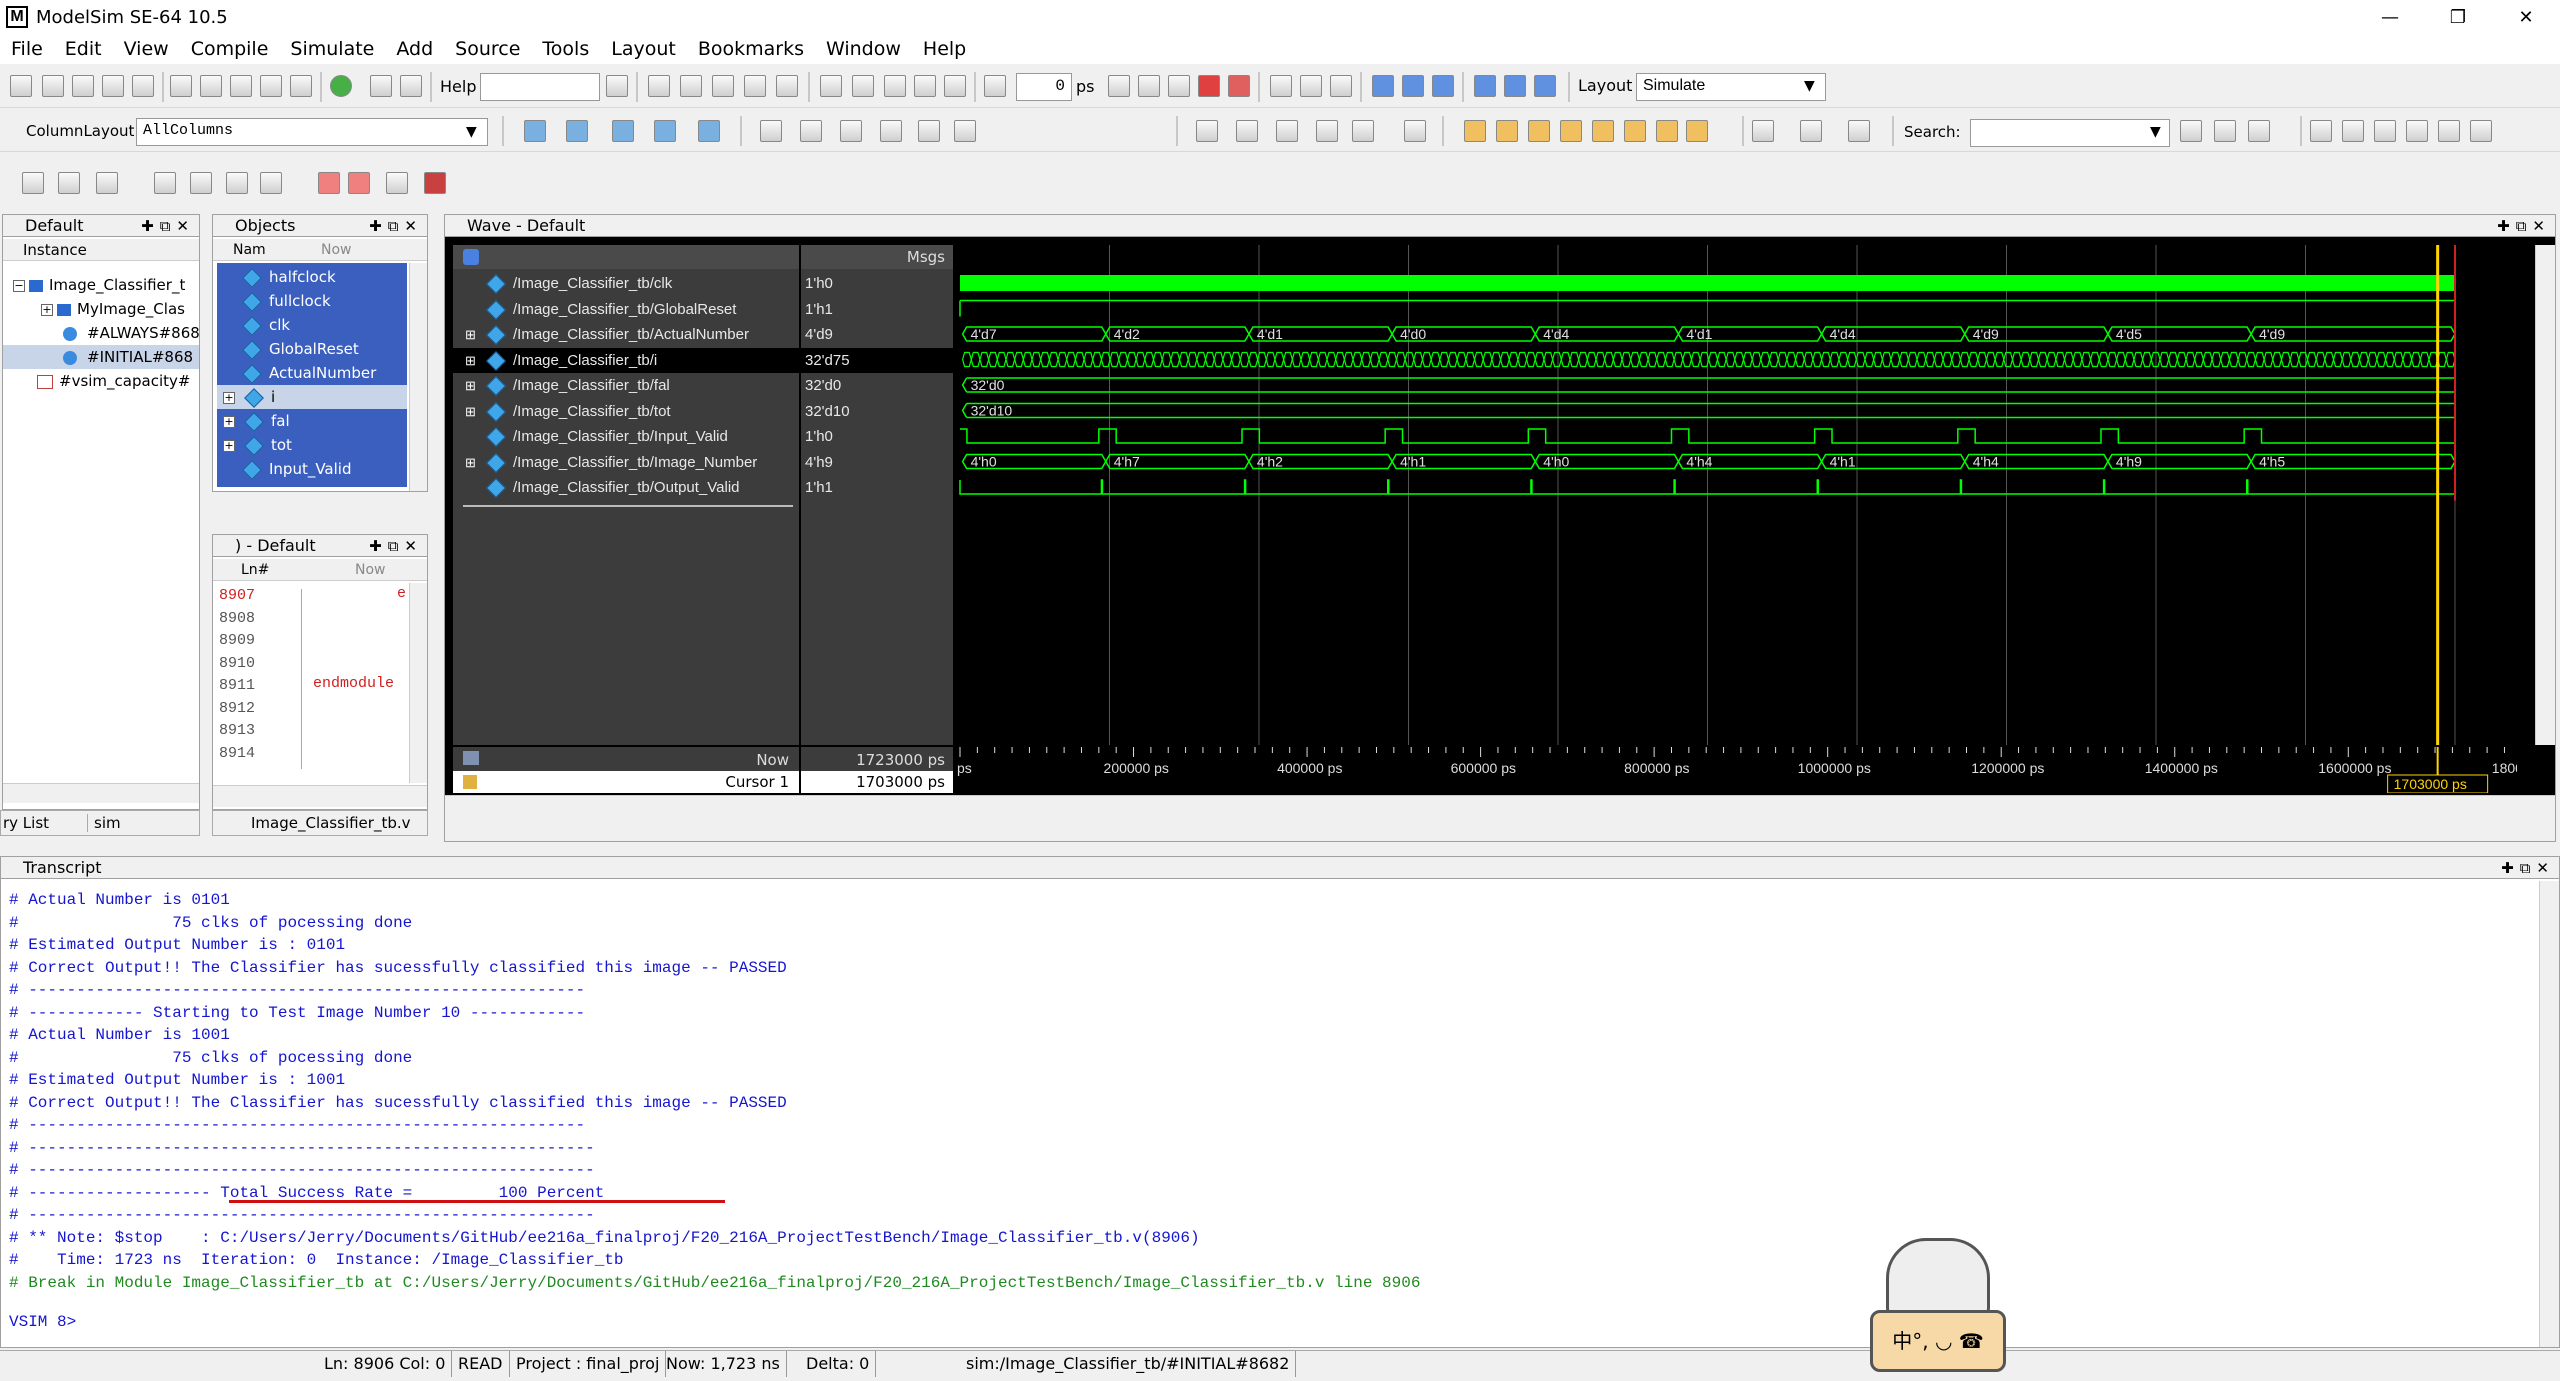 The width and height of the screenshot is (2560, 1381). Describe the element at coordinates (955, 86) in the screenshot. I see `forward-arrow-icon` at that location.